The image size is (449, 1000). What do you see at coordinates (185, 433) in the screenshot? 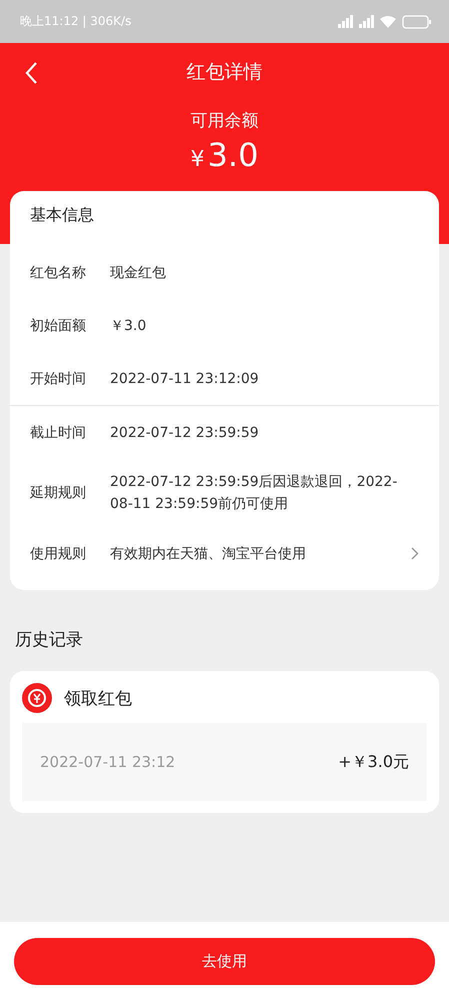
I see `info-value: 2022-07-12 23:59:59` at bounding box center [185, 433].